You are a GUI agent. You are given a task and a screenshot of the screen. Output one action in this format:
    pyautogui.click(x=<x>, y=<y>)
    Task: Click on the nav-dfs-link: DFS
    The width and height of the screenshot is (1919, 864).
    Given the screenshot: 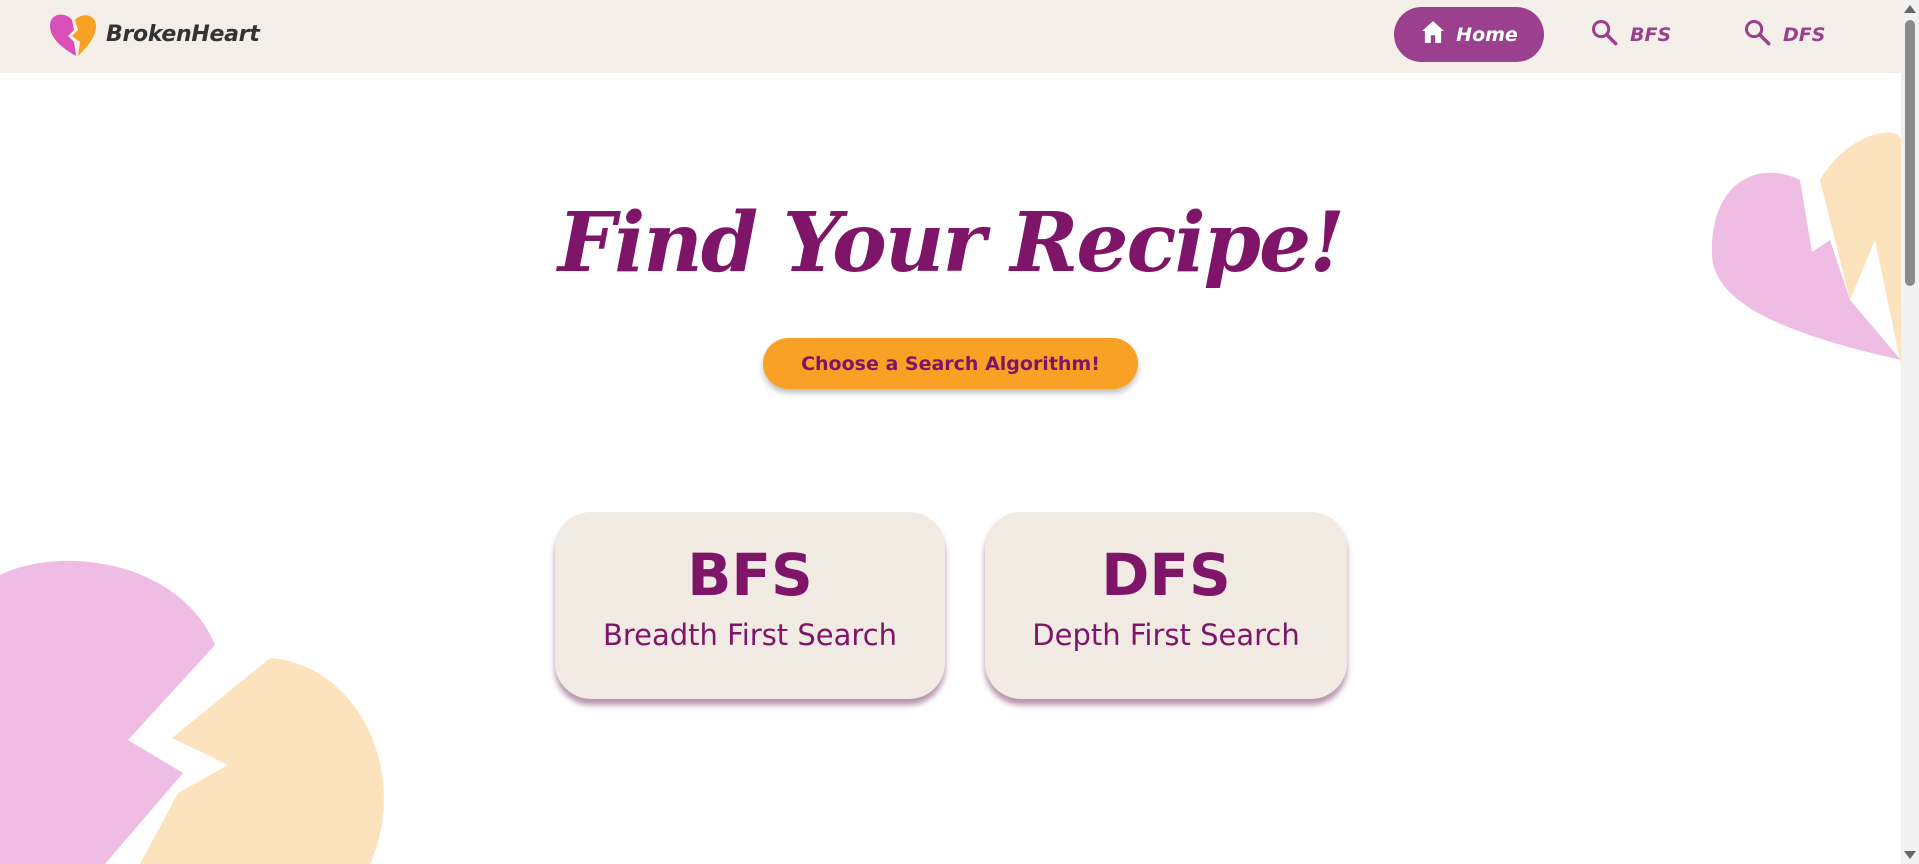 What is the action you would take?
    pyautogui.click(x=1784, y=34)
    